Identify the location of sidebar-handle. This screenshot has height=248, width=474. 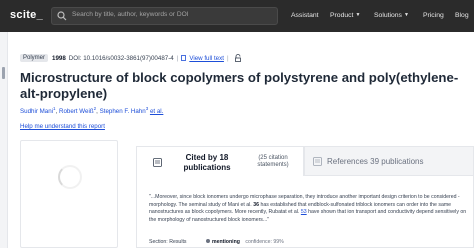
(3, 73).